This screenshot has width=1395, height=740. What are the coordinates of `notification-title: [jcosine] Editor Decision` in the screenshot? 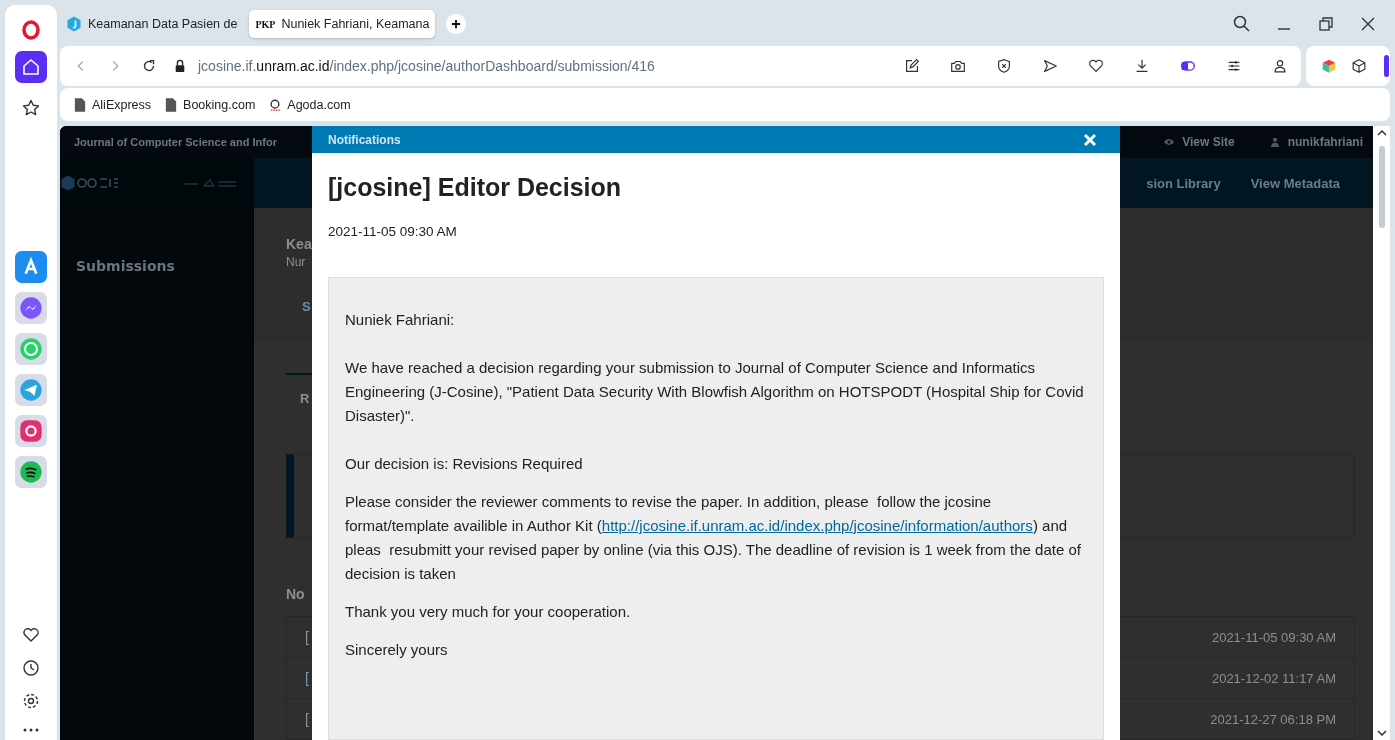 It's located at (475, 187).